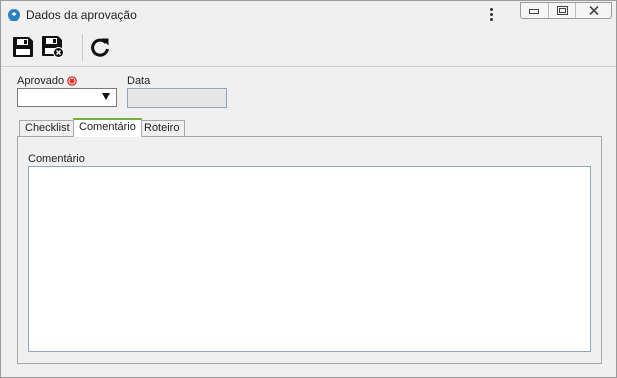 The width and height of the screenshot is (617, 378). What do you see at coordinates (139, 81) in the screenshot?
I see `date-label: Data` at bounding box center [139, 81].